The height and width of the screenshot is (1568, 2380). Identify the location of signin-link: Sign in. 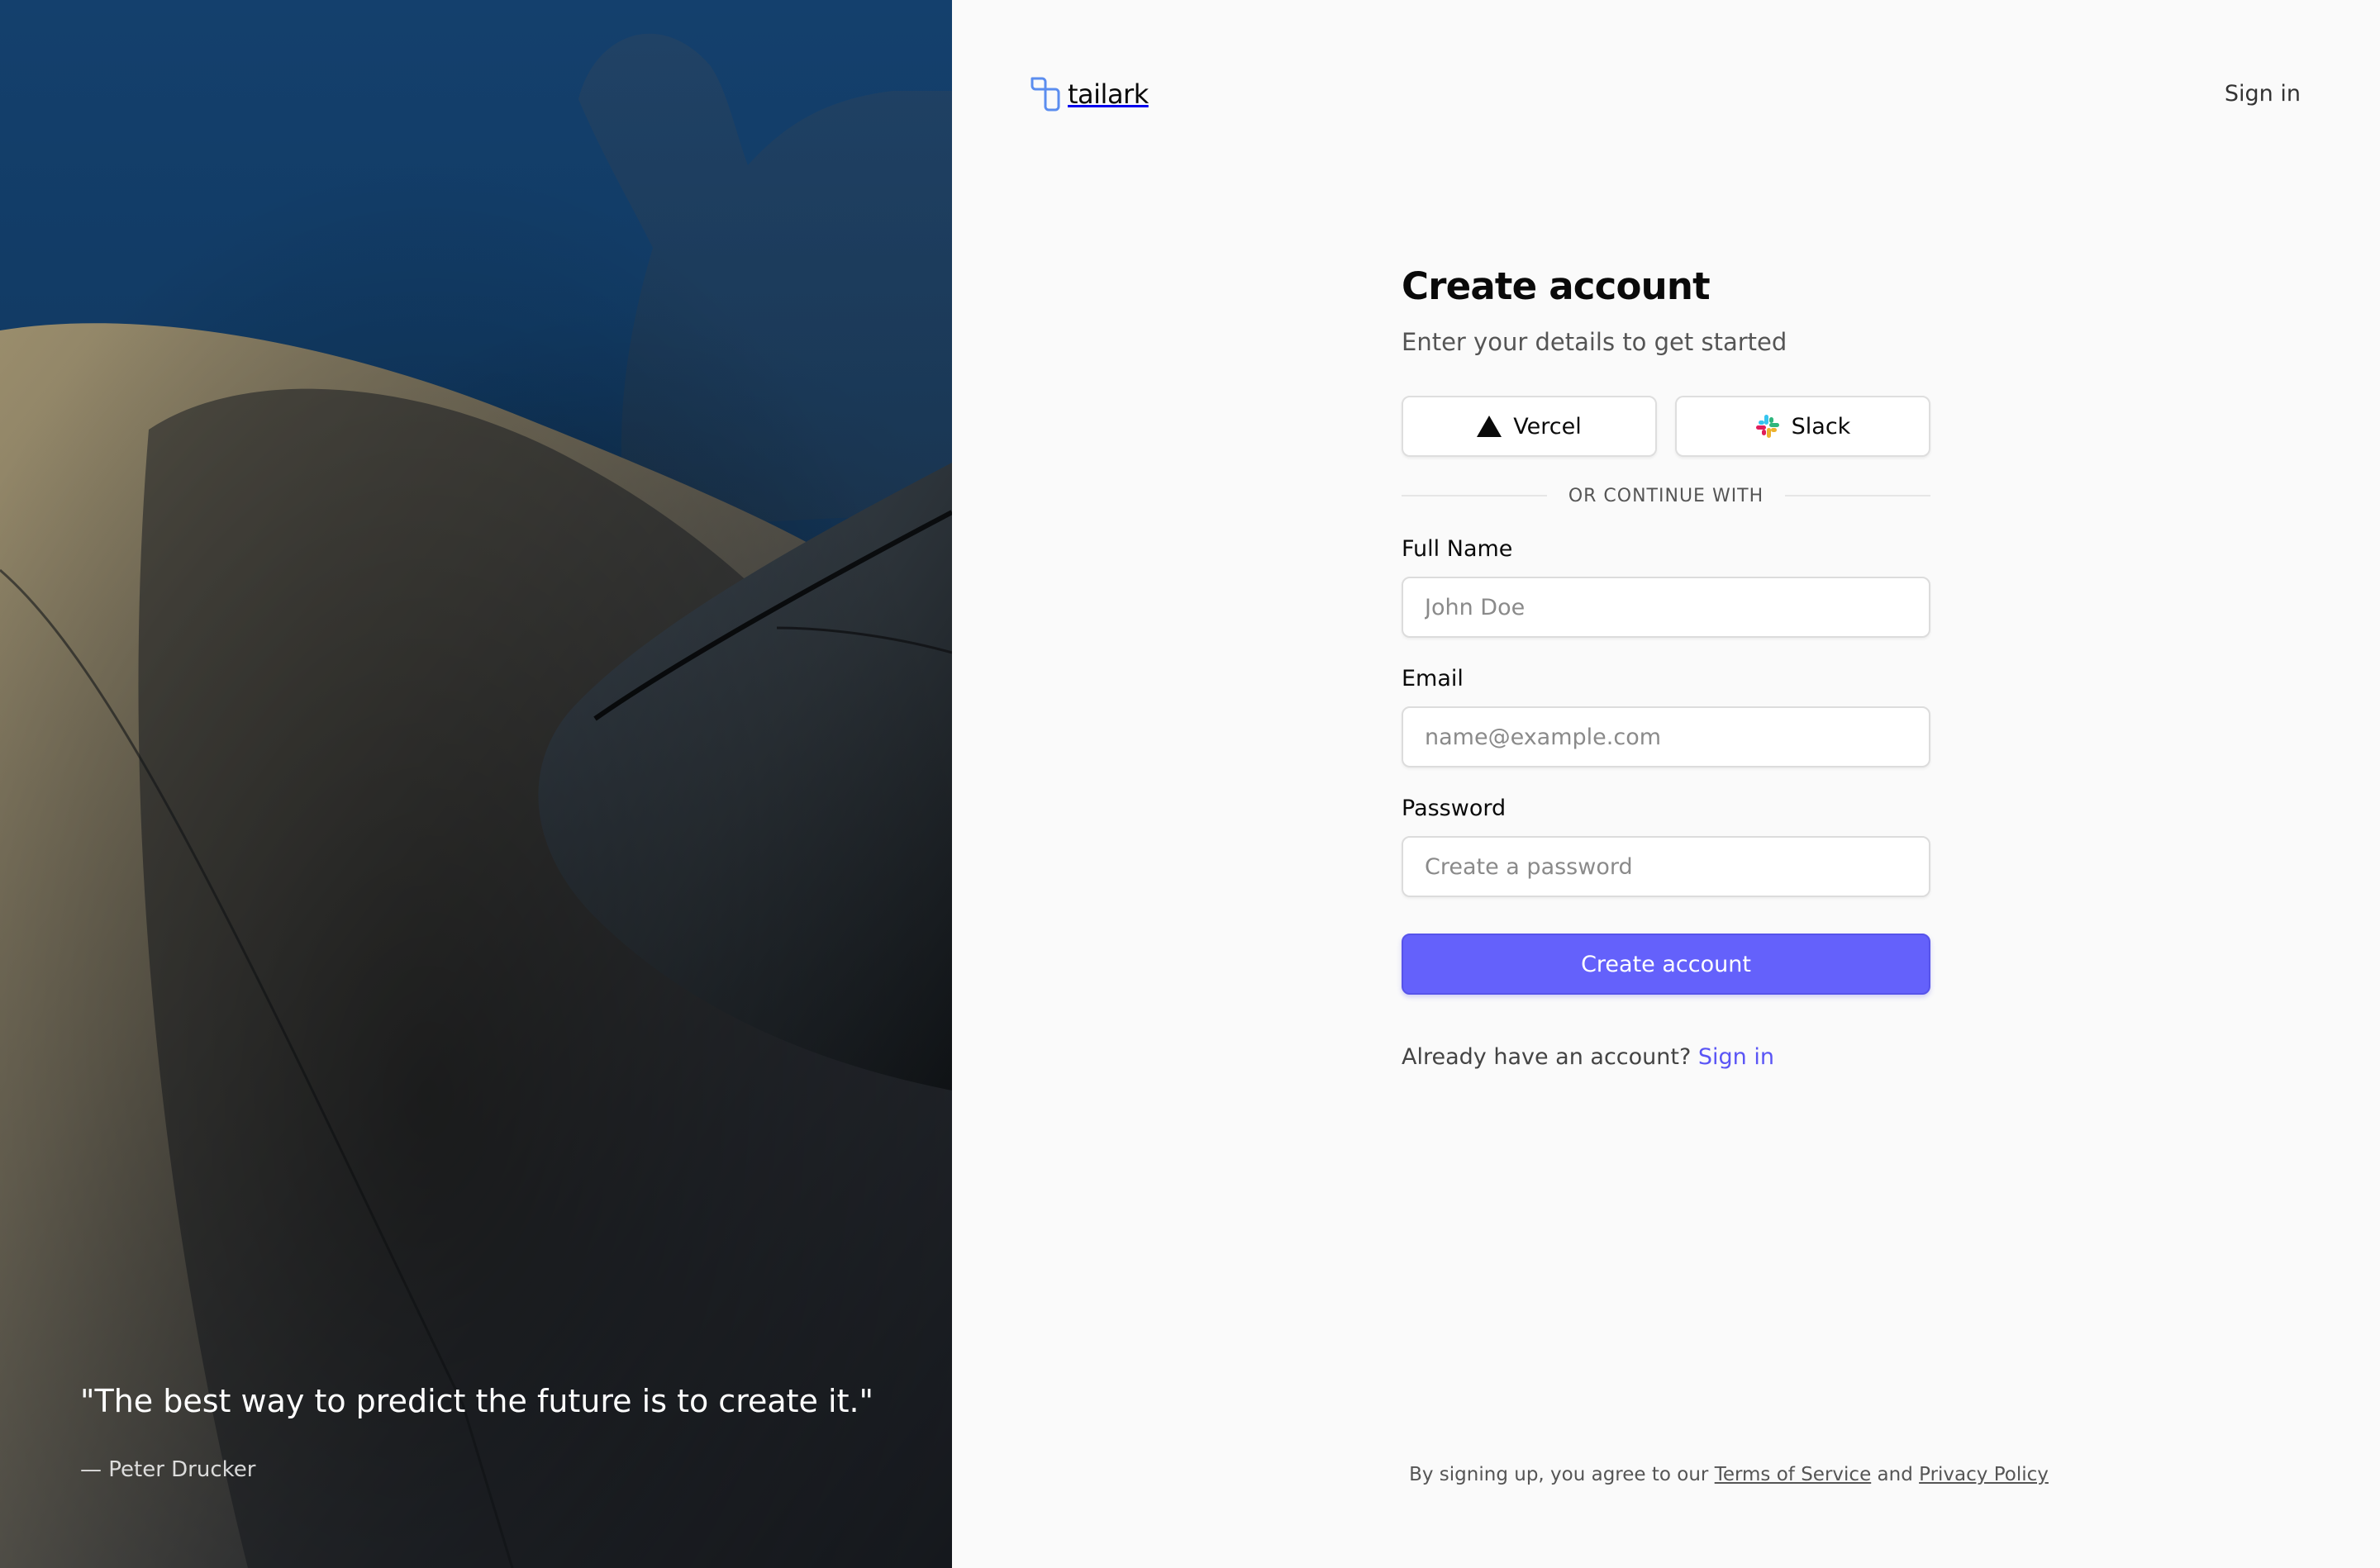
(1736, 1057).